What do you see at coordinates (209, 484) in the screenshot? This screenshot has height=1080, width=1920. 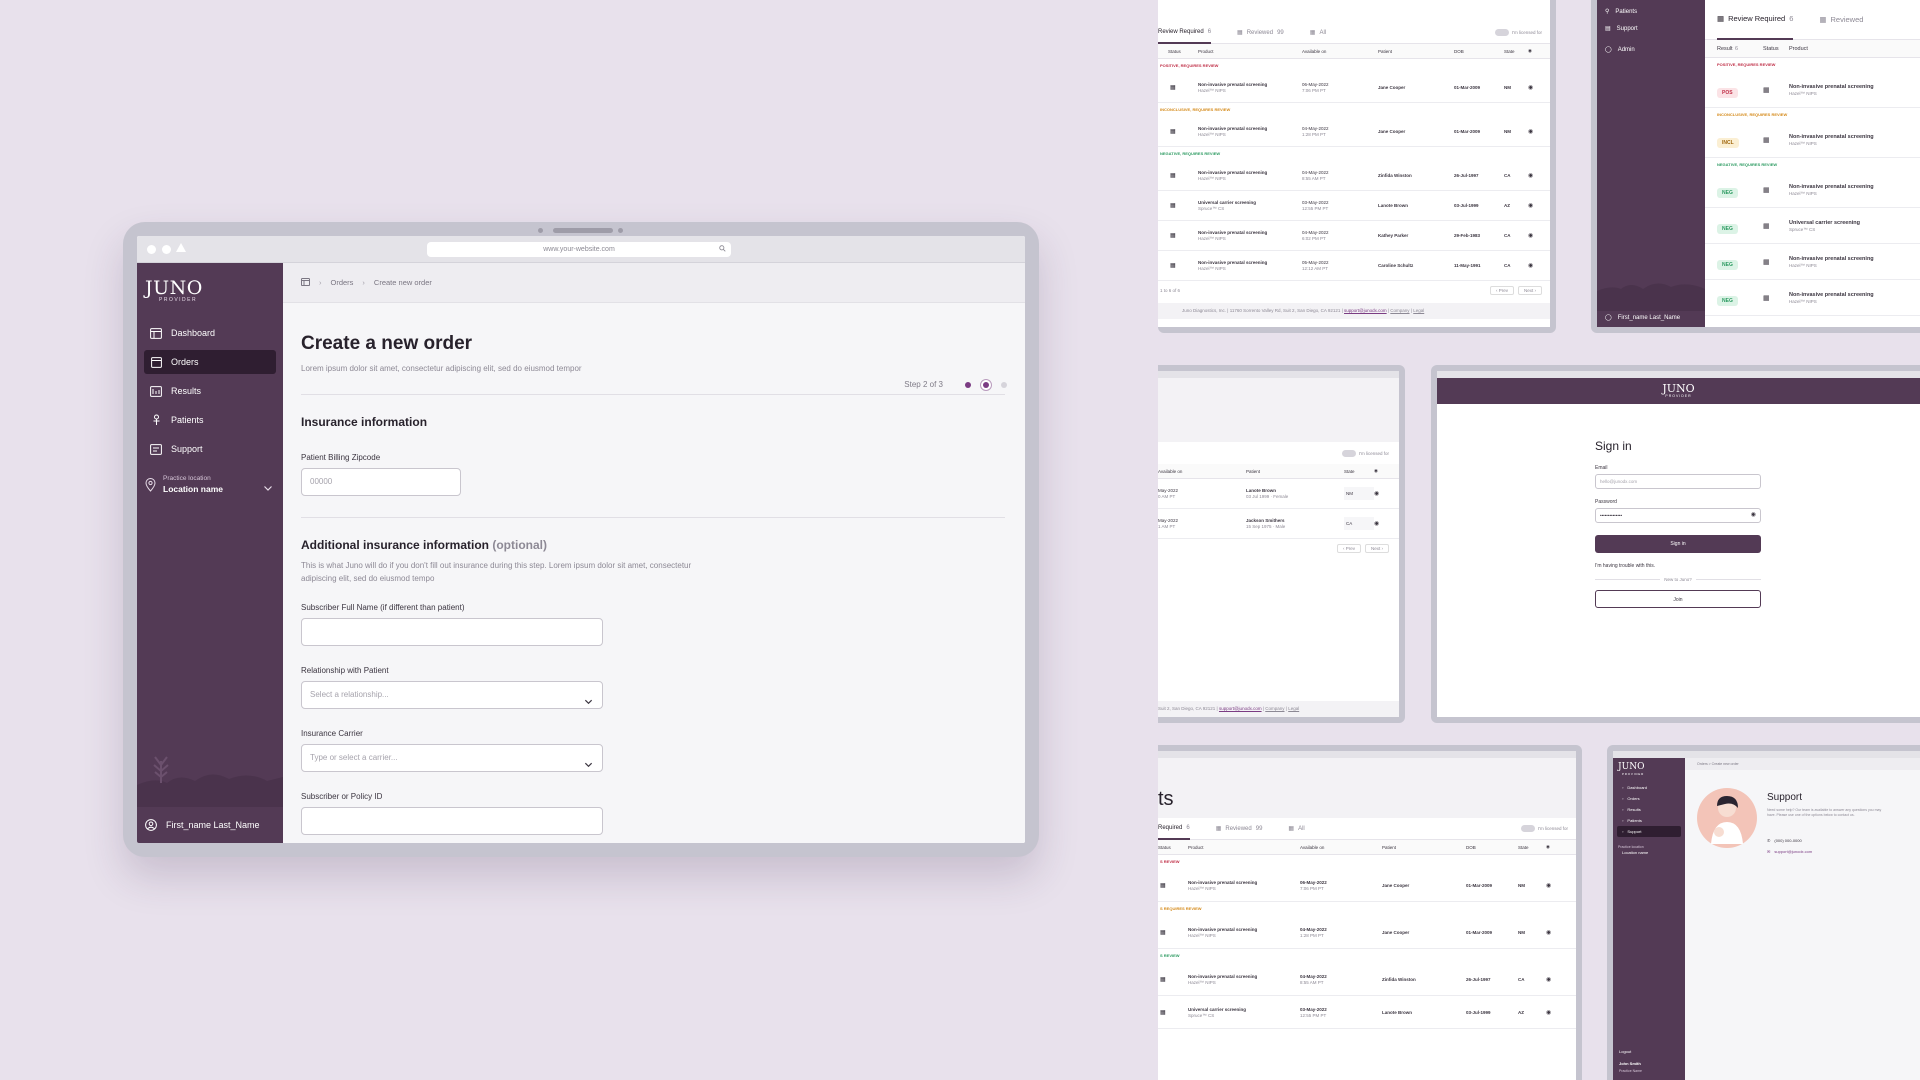 I see `practice-location-select: Practice location Location name` at bounding box center [209, 484].